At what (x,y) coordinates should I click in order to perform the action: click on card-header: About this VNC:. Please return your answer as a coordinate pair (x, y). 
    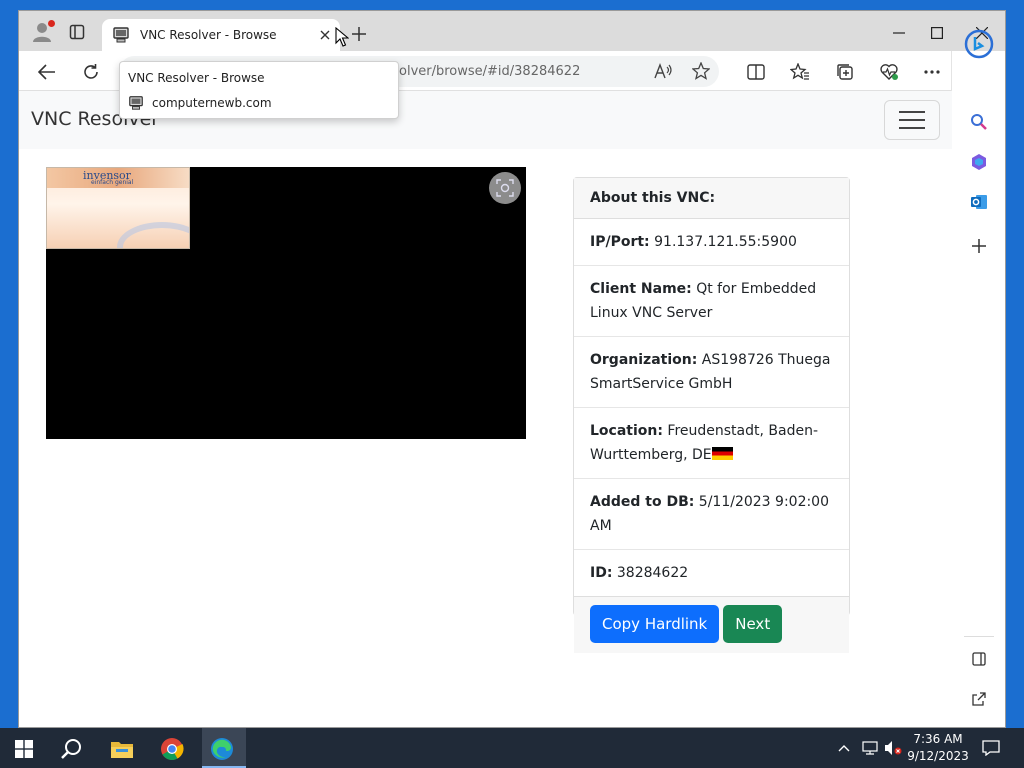
    Looking at the image, I should click on (711, 198).